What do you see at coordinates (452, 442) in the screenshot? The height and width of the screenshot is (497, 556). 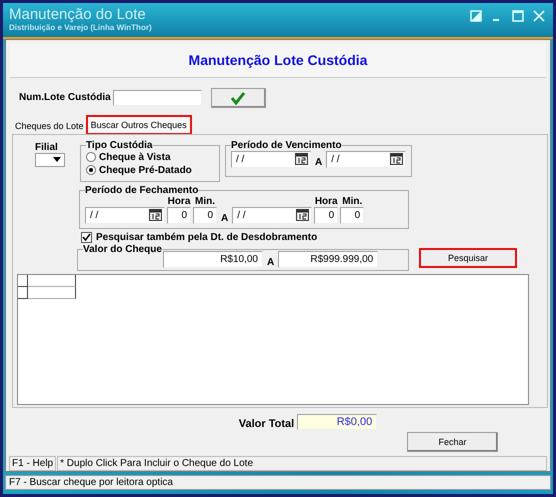 I see `close-button: Fechar` at bounding box center [452, 442].